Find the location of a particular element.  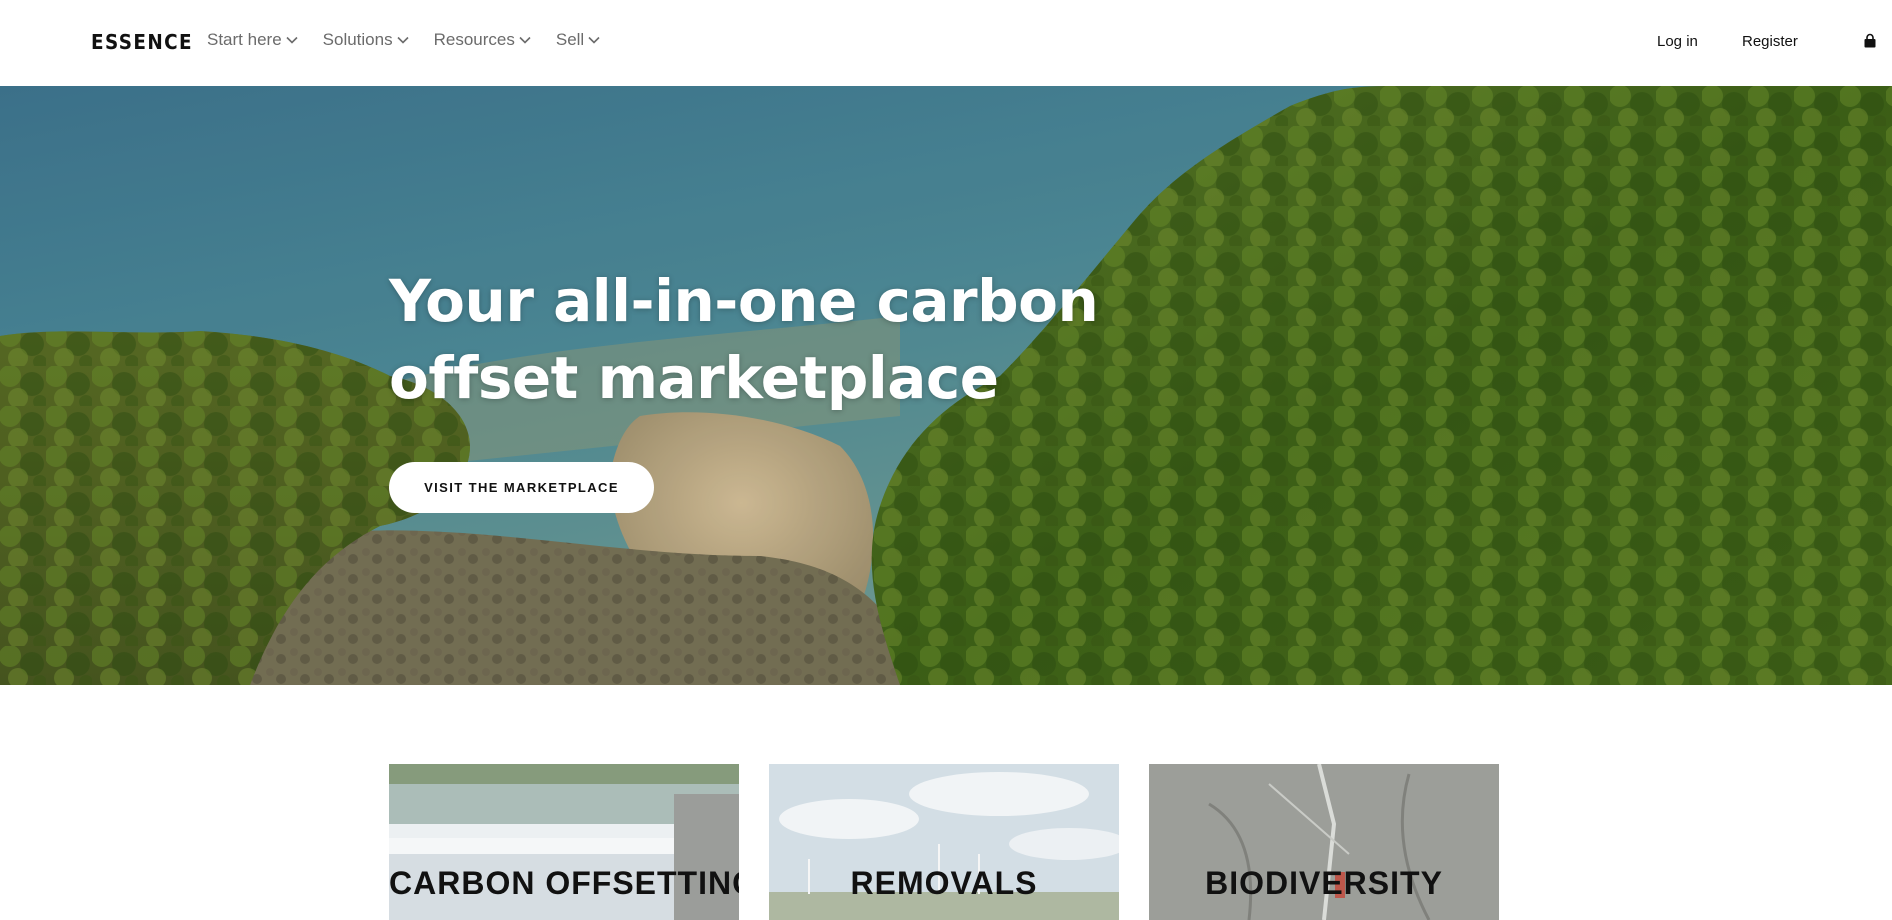

main-nav: Start here Solutions Resources Sell is located at coordinates (404, 40).